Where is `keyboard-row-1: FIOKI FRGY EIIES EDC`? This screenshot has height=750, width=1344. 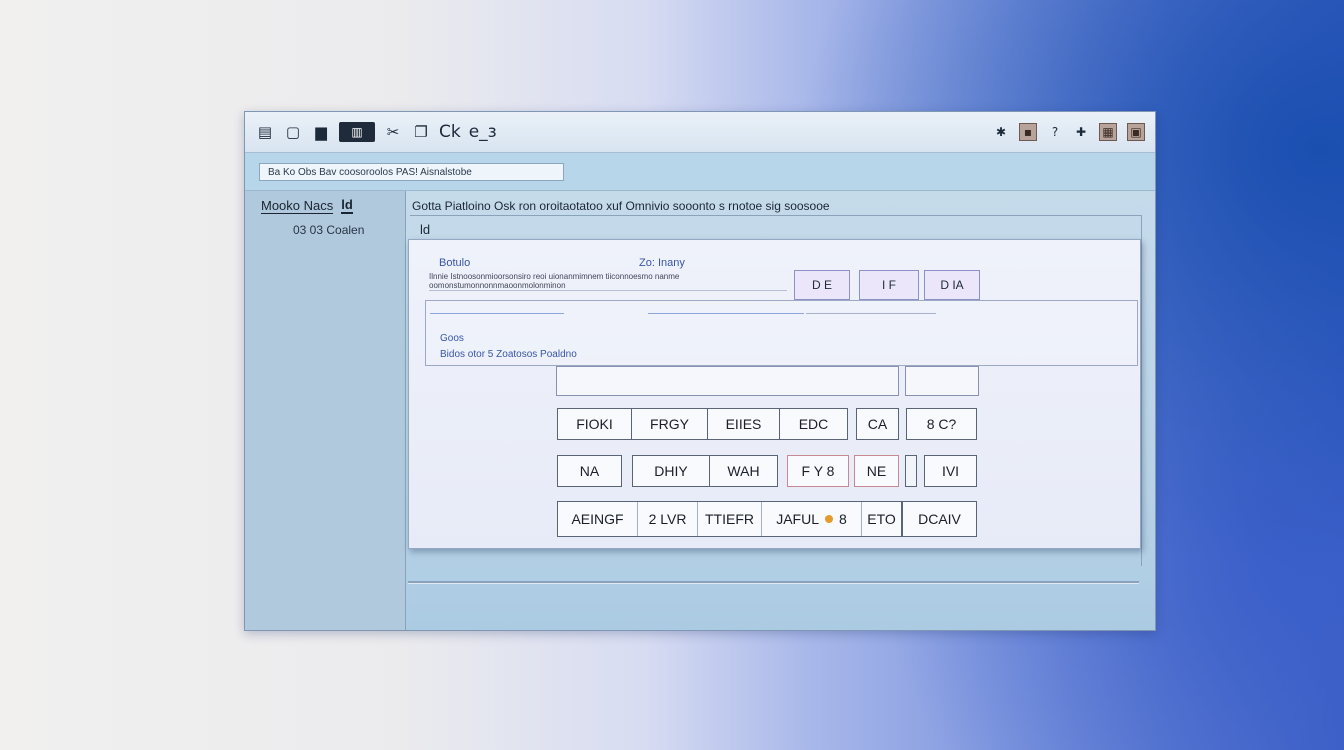
keyboard-row-1: FIOKI FRGY EIIES EDC is located at coordinates (702, 424).